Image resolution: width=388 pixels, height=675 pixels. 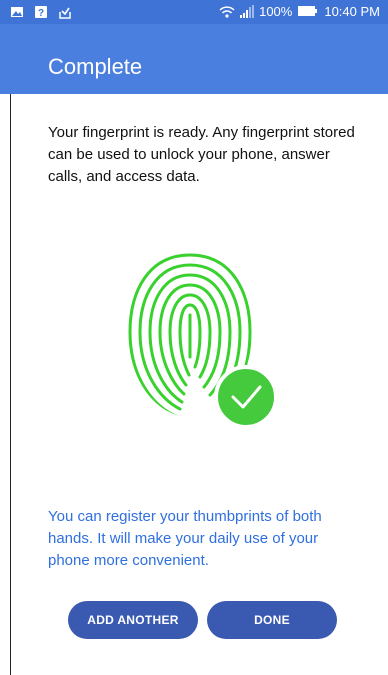 I want to click on checkmark-badge, so click(x=246, y=397).